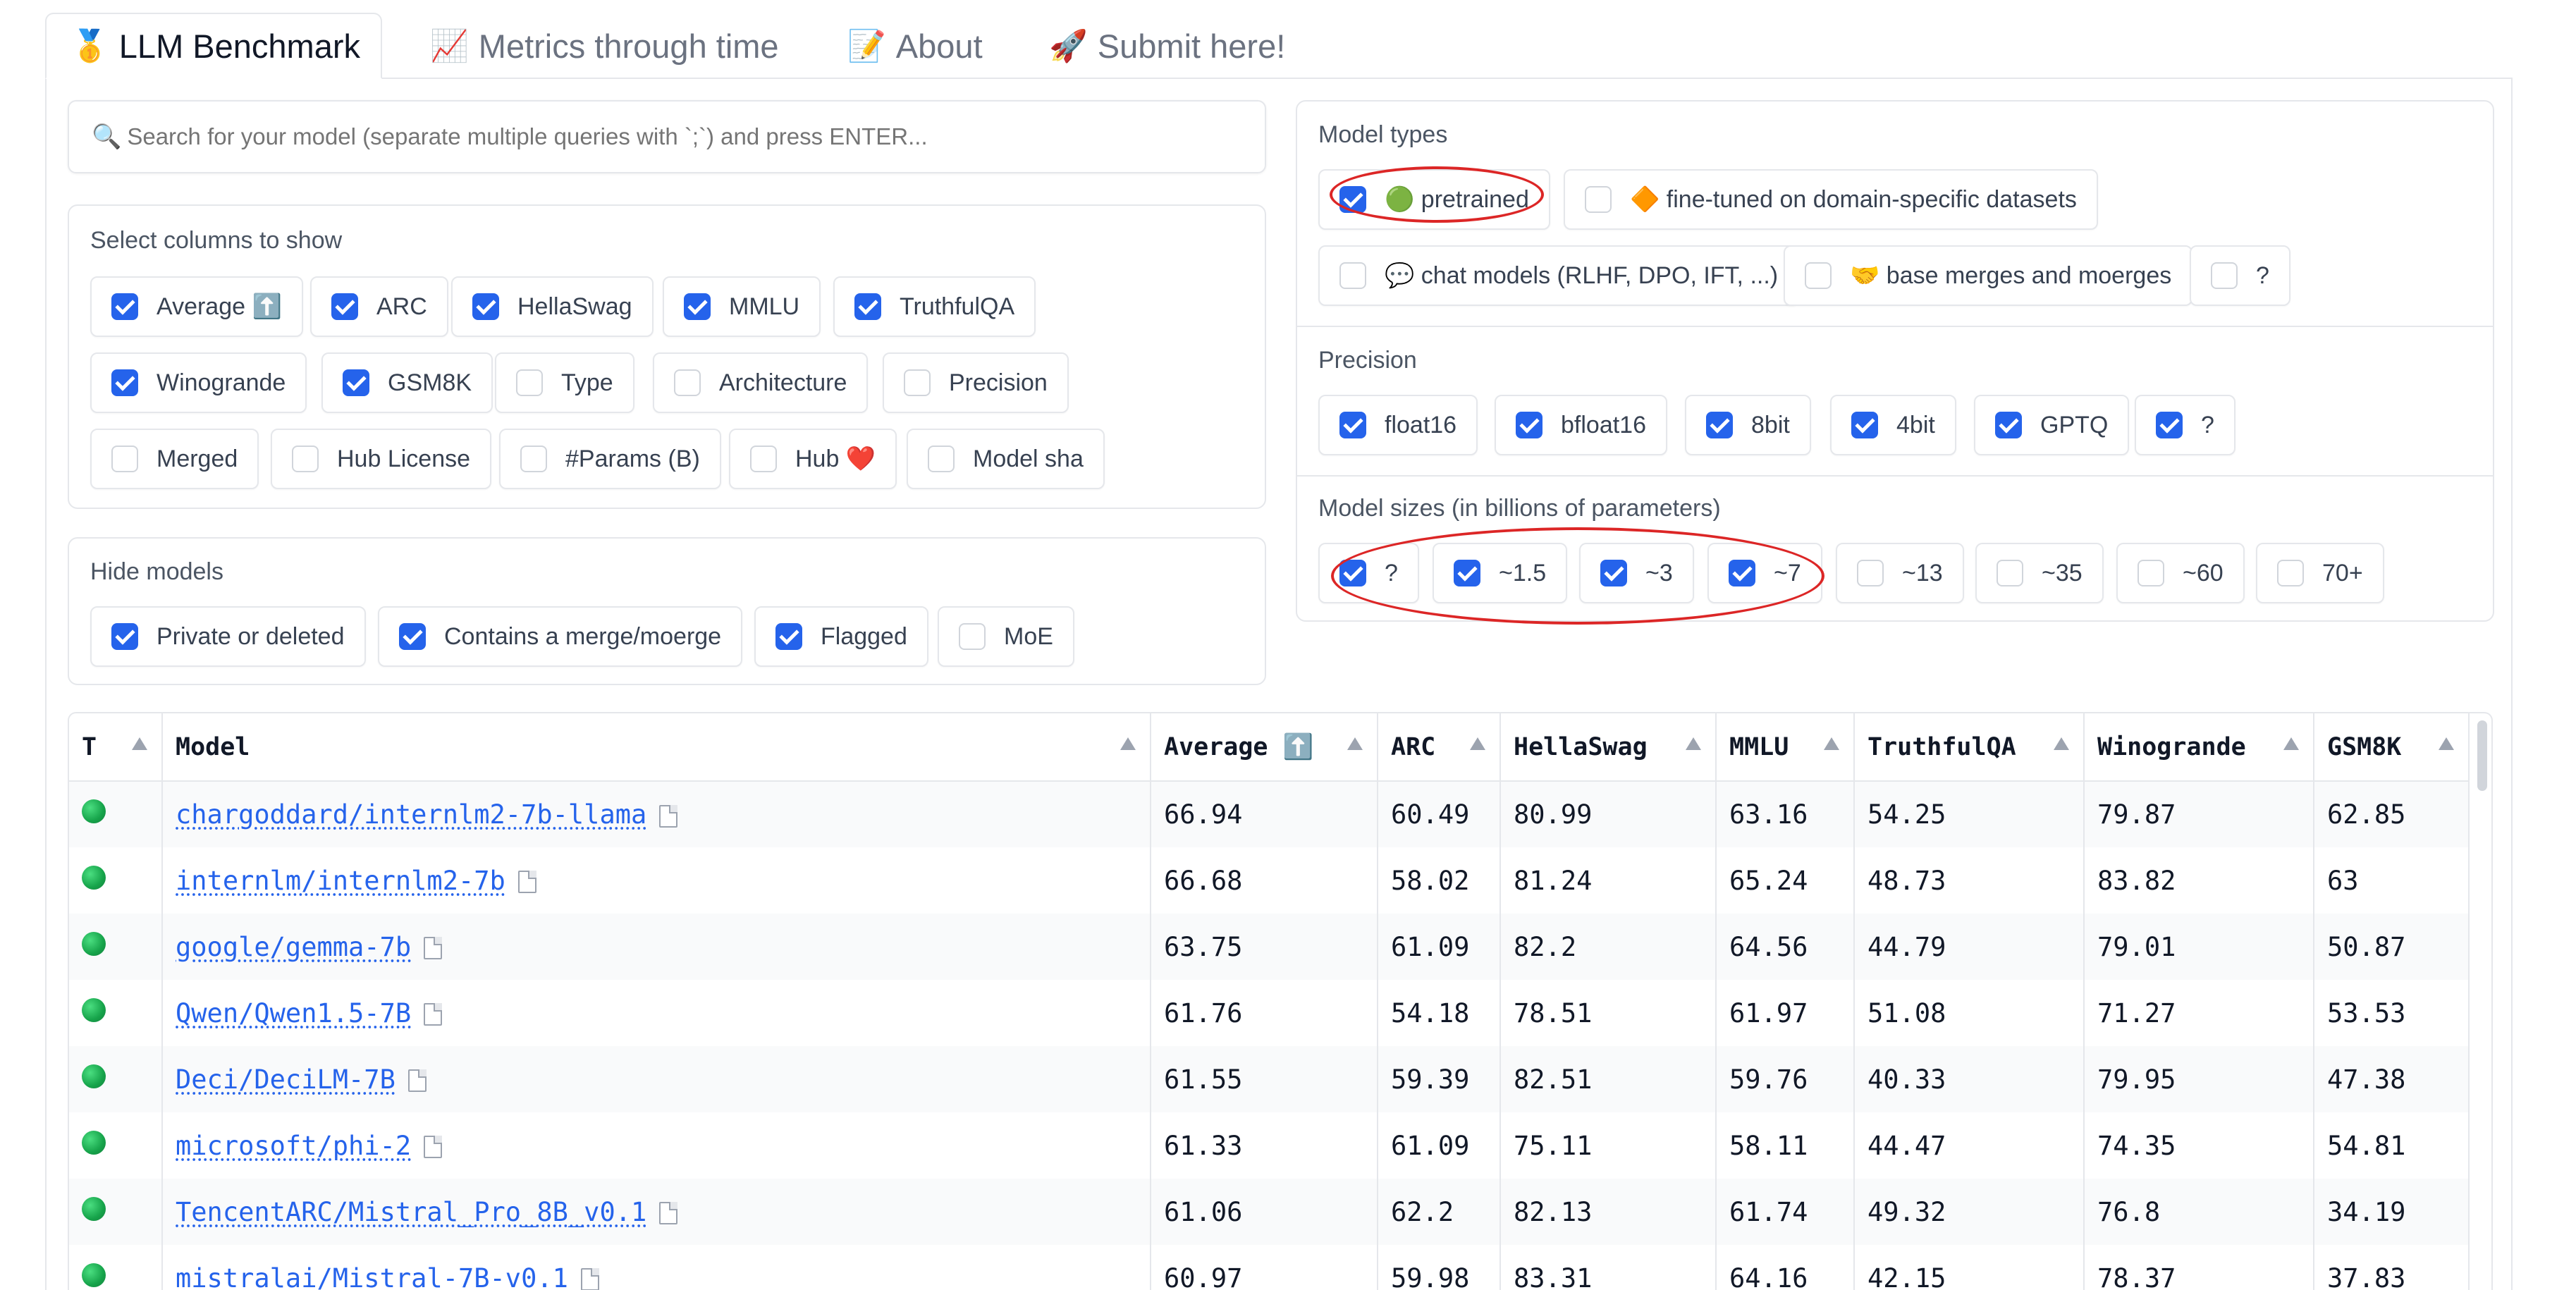  Describe the element at coordinates (1264, 747) in the screenshot. I see `header-average: Average ⬆️` at that location.